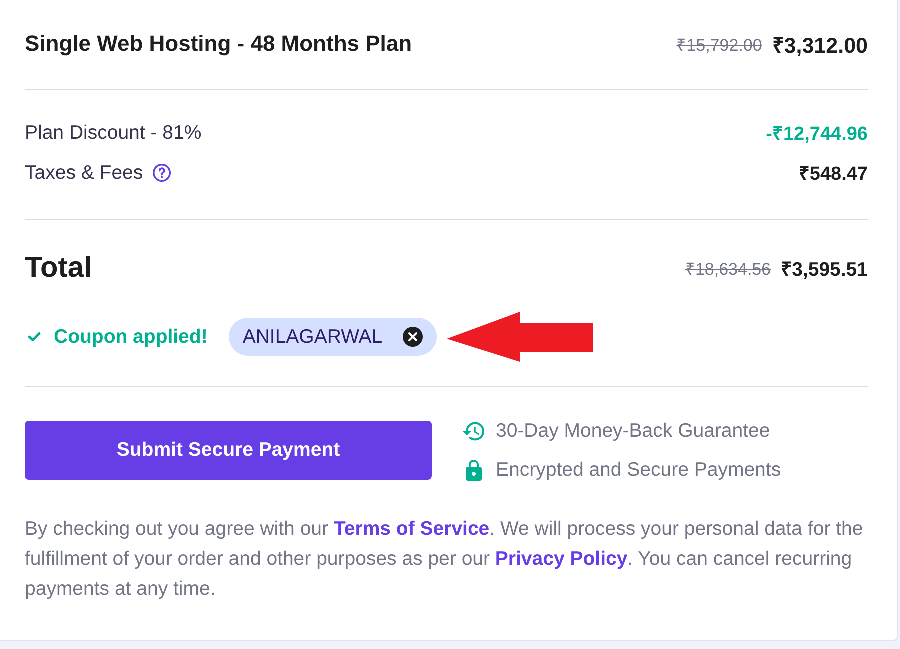 The height and width of the screenshot is (649, 900). What do you see at coordinates (633, 431) in the screenshot?
I see `assurance-text: 30-Day Money-Back Guarantee` at bounding box center [633, 431].